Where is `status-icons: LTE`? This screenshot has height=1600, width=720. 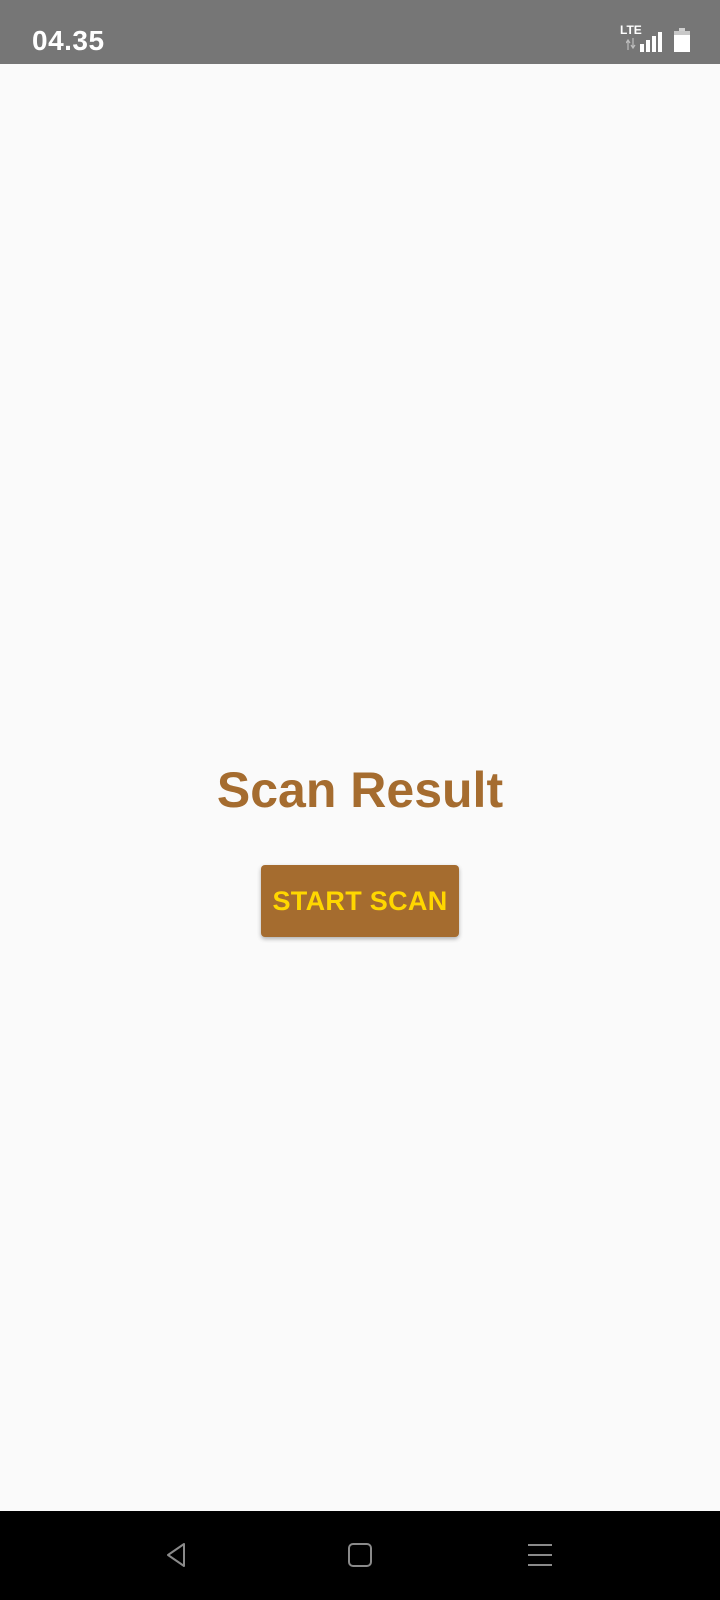
status-icons: LTE is located at coordinates (655, 38).